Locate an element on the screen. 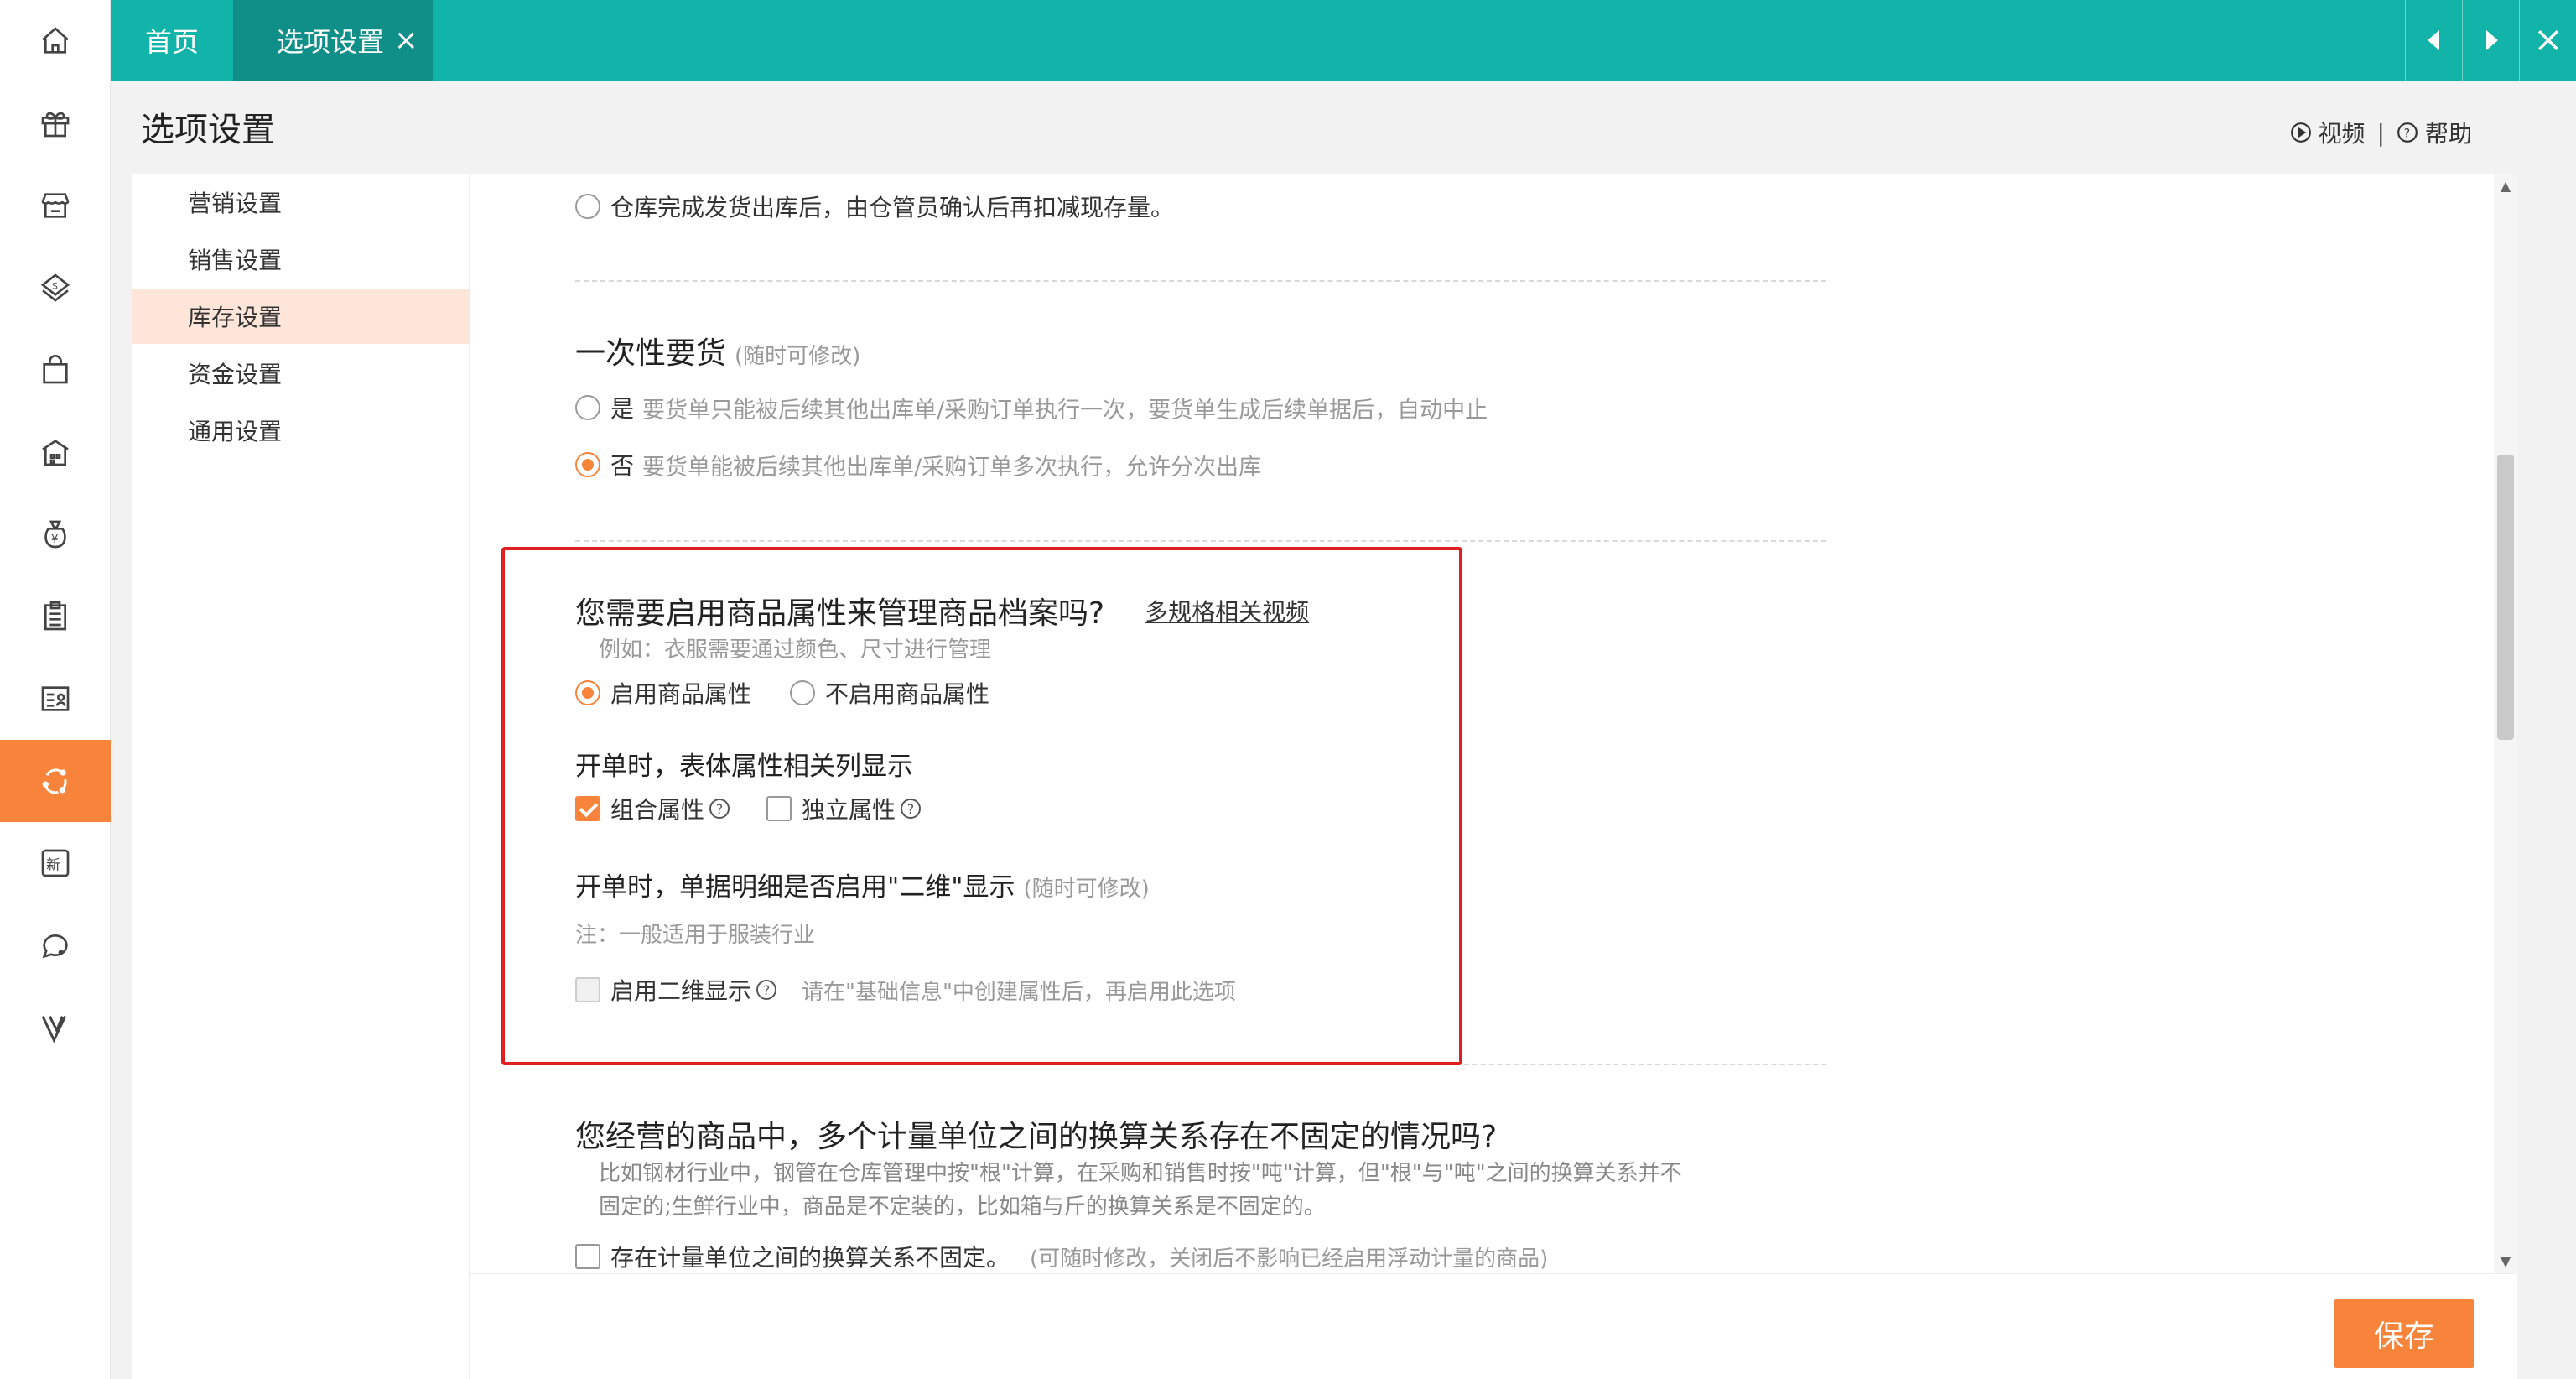 Image resolution: width=2576 pixels, height=1379 pixels. warehouse-confirm-radio is located at coordinates (587, 206).